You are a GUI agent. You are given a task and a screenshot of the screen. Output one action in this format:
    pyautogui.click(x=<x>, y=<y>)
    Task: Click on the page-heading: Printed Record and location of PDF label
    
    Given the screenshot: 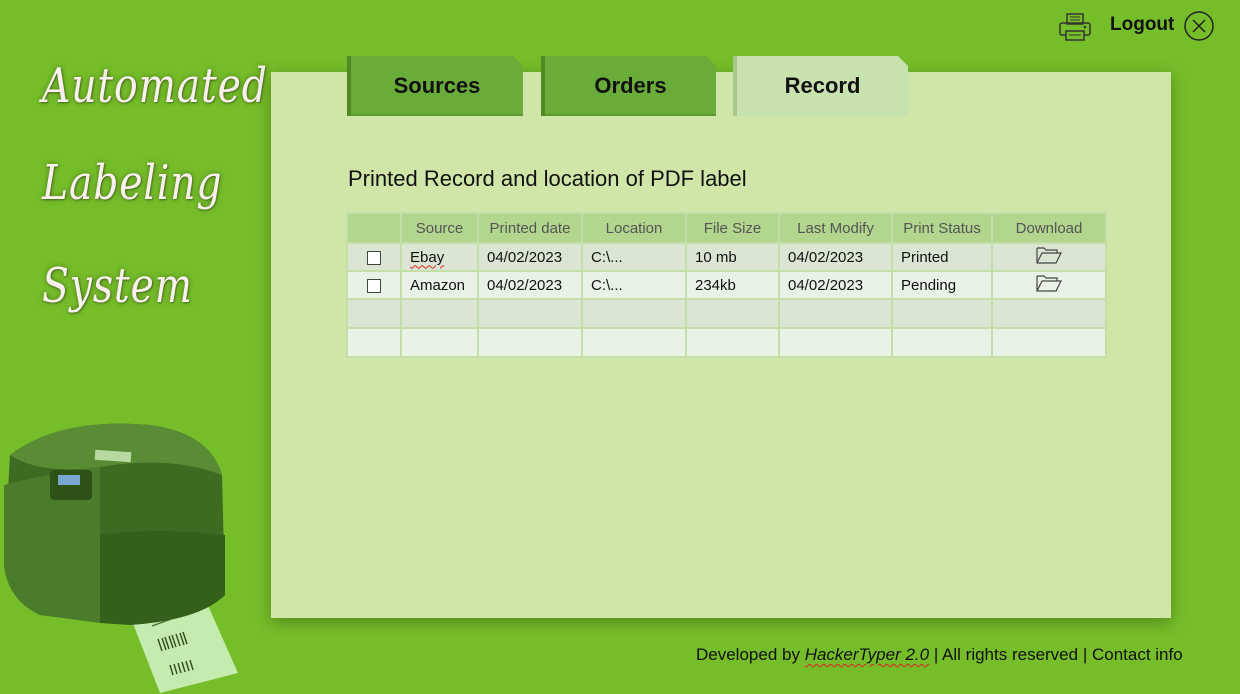 What is the action you would take?
    pyautogui.click(x=547, y=178)
    